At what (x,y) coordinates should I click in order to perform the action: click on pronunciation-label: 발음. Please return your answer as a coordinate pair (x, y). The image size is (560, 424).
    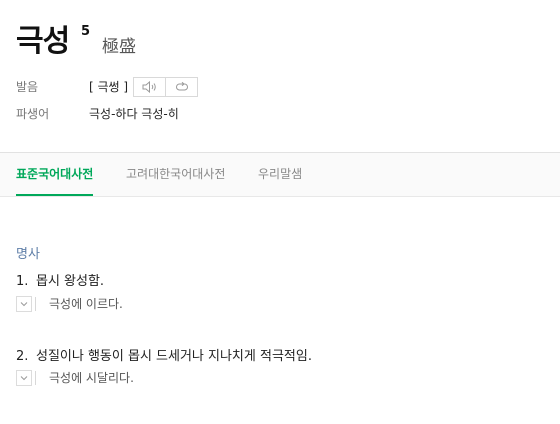
    Looking at the image, I should click on (27, 87).